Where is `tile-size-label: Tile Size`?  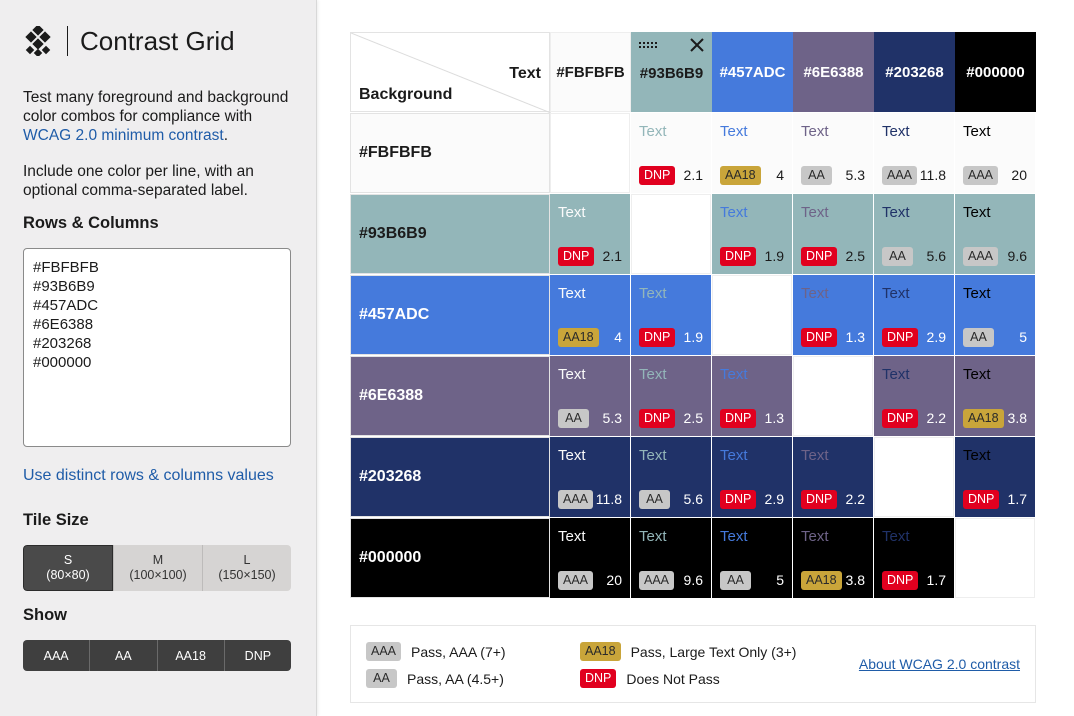 tile-size-label: Tile Size is located at coordinates (56, 520).